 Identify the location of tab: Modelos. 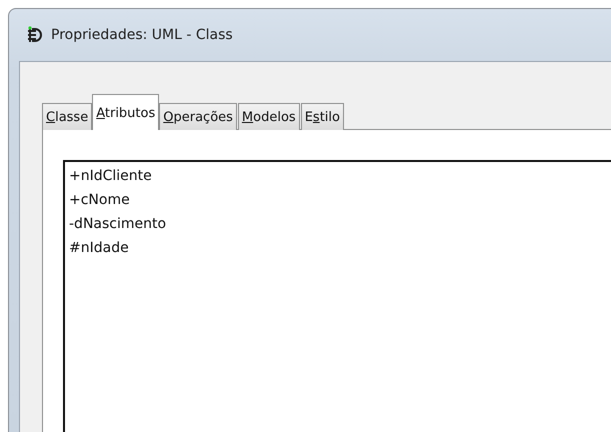
(269, 116).